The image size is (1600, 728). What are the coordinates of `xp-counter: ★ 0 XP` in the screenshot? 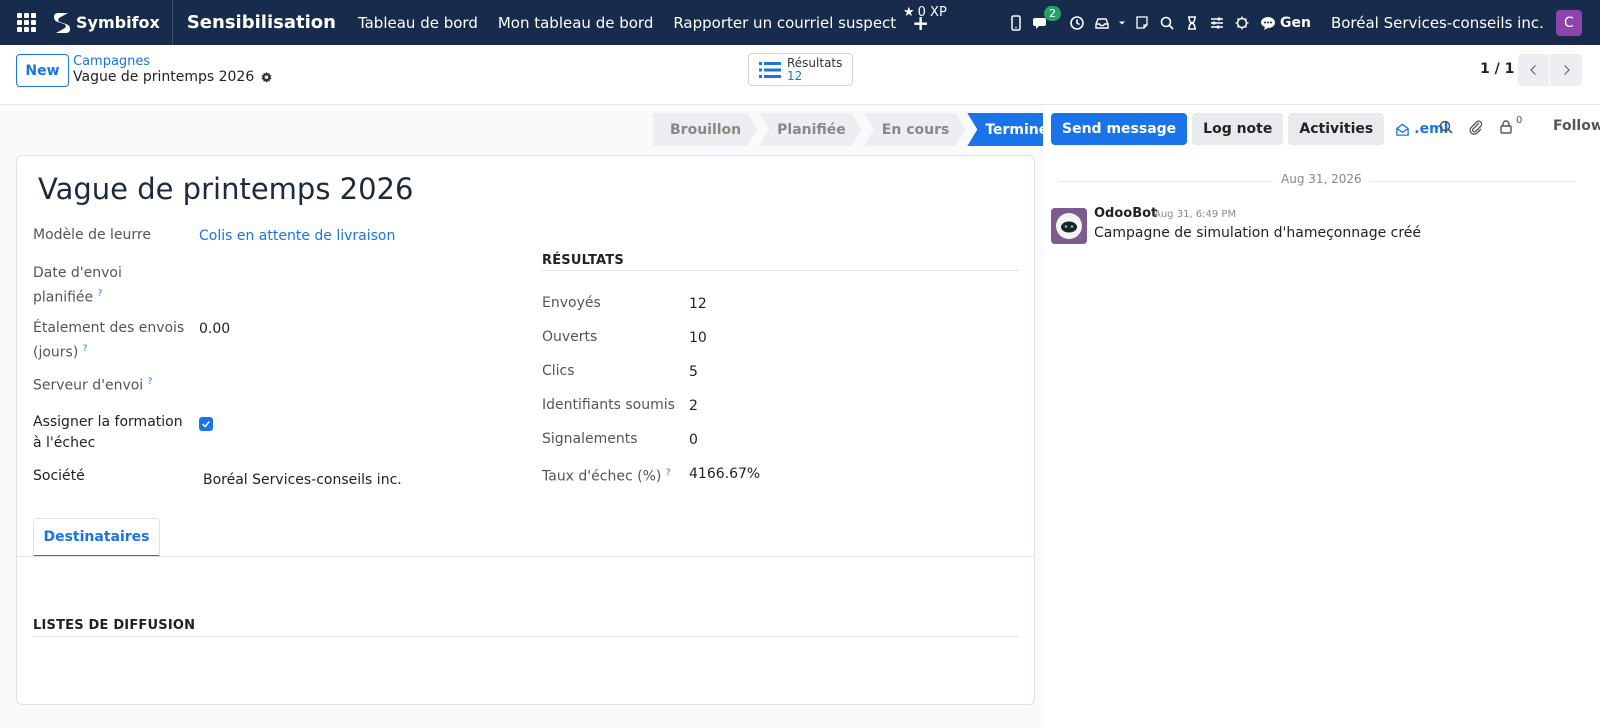 It's located at (925, 12).